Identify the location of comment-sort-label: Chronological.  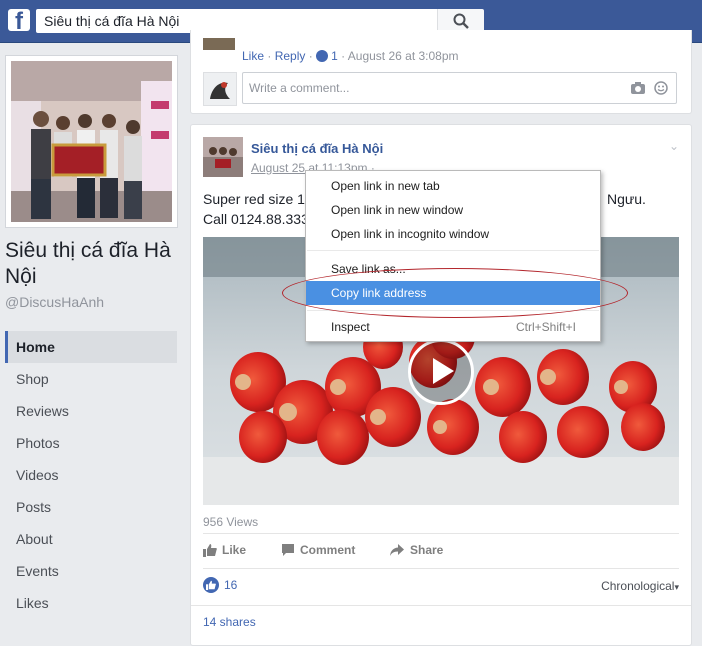
(638, 586).